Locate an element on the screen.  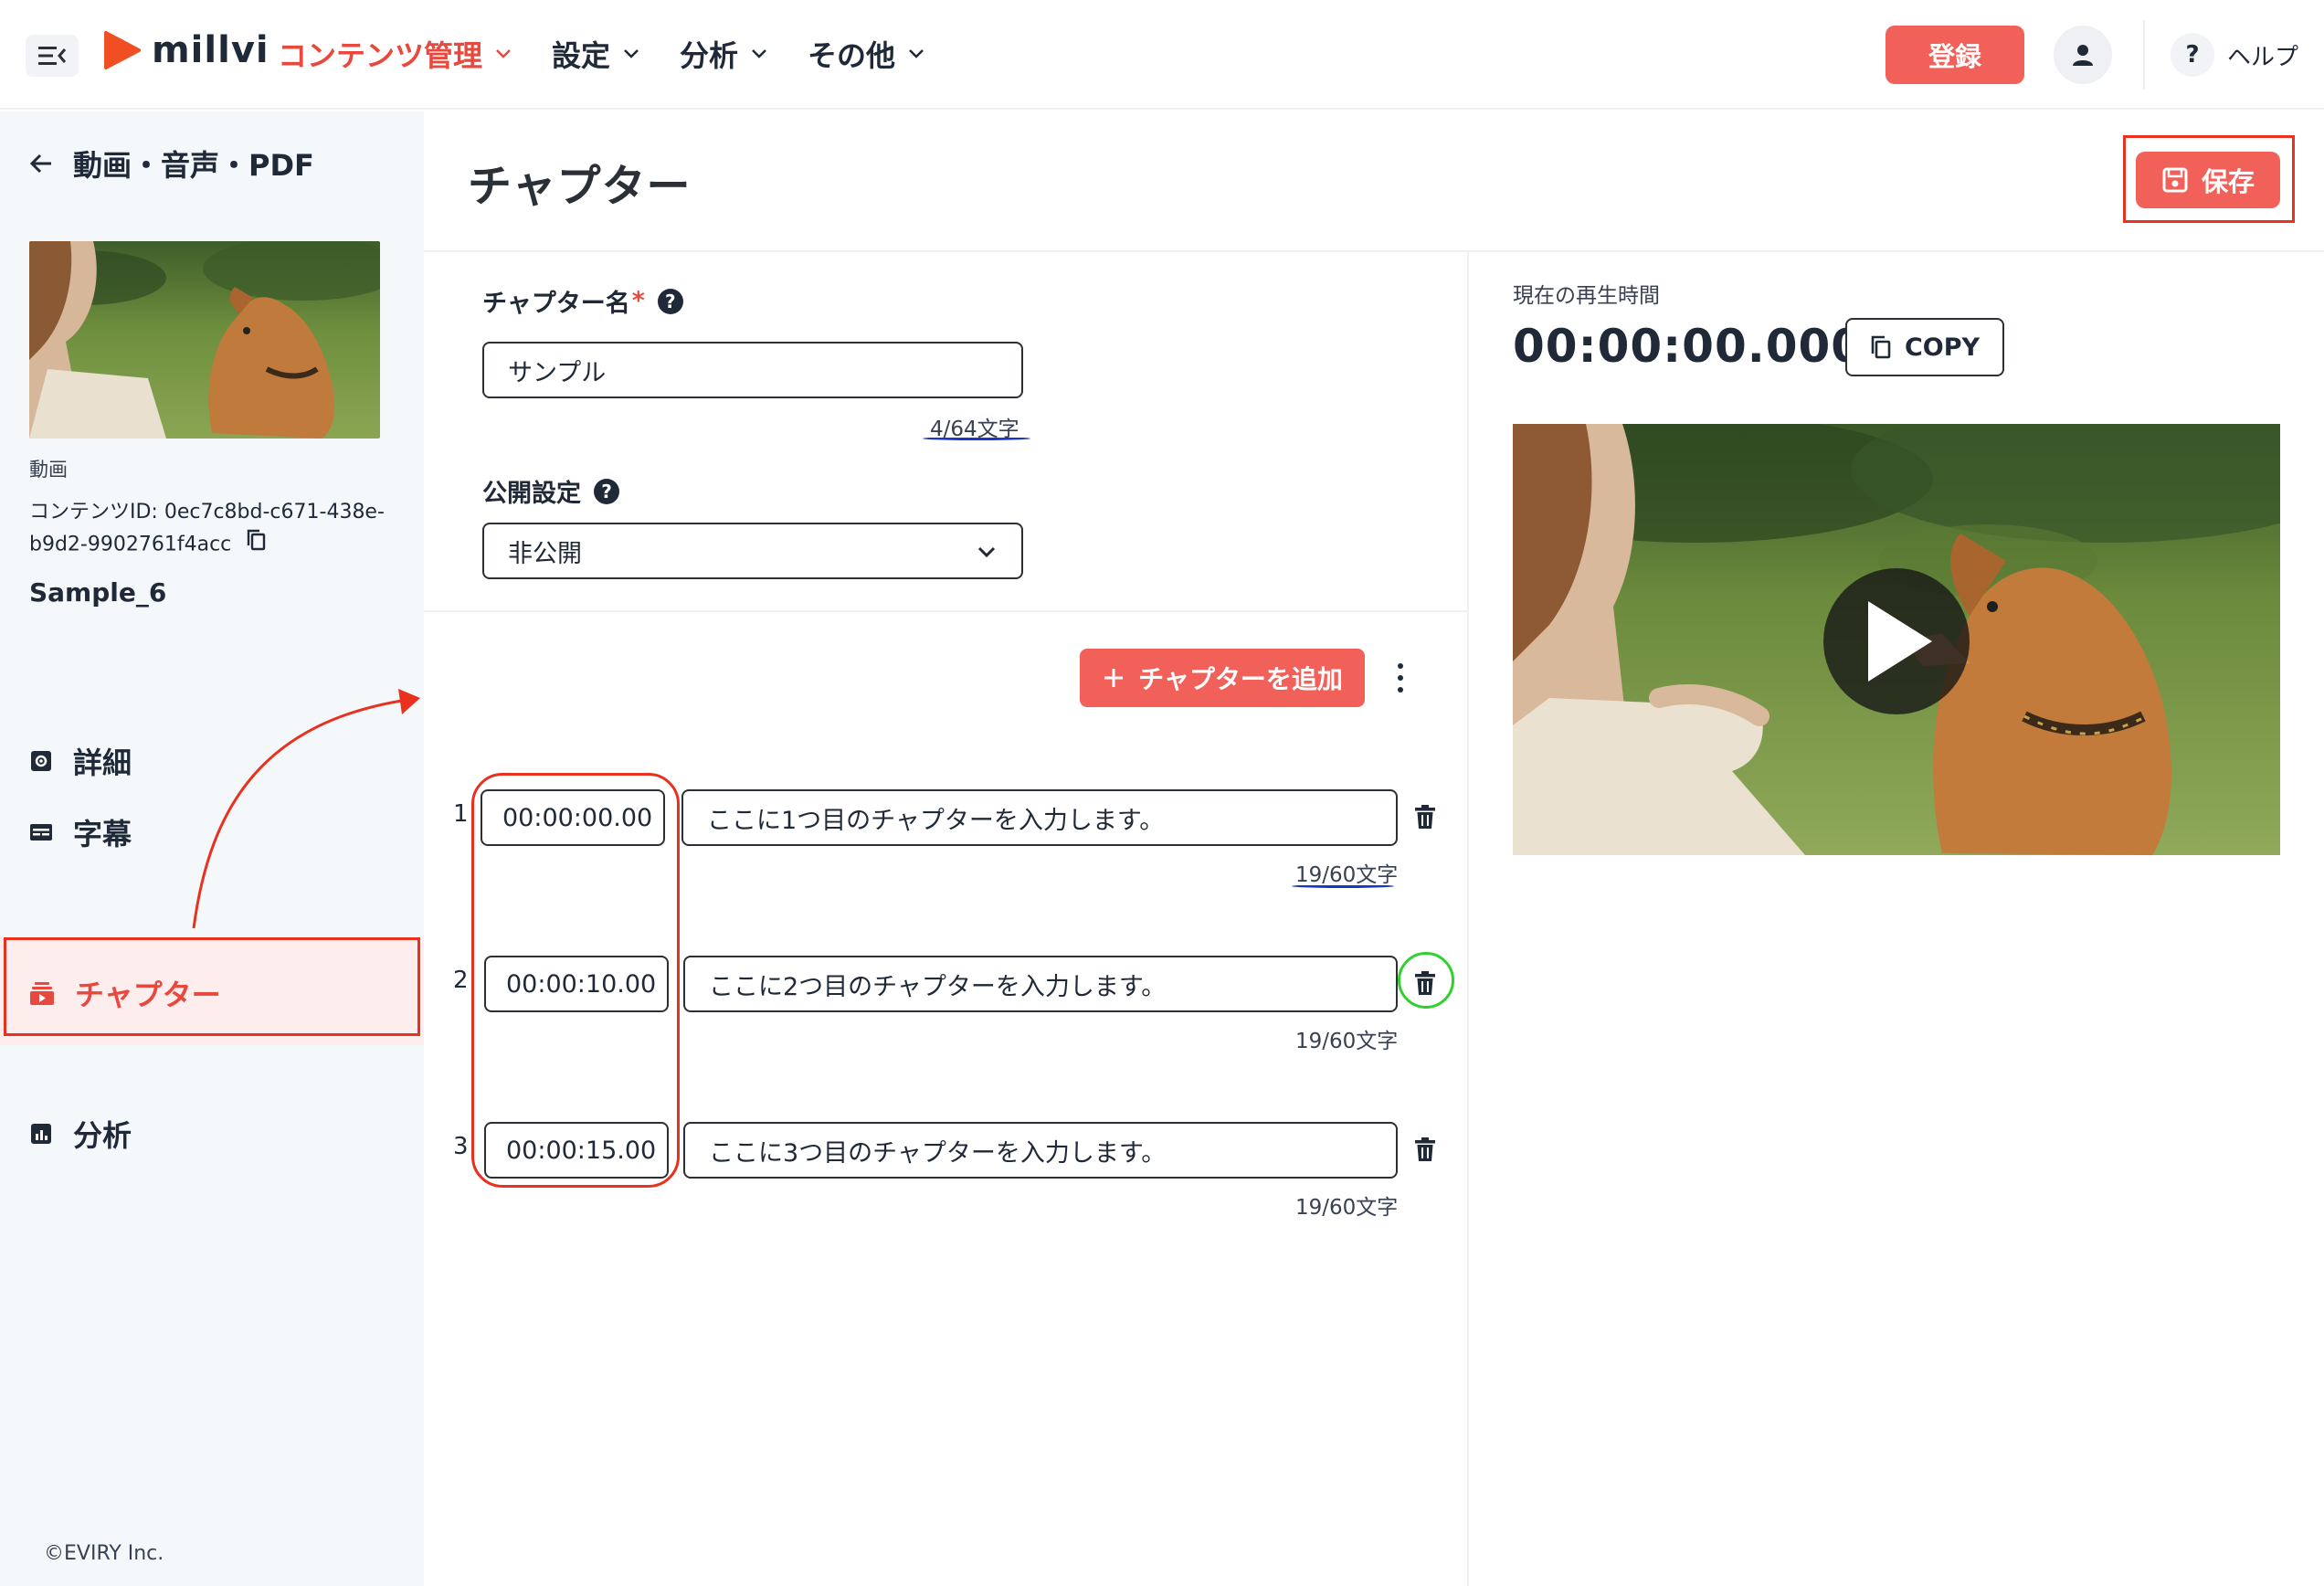
copyright: ©EVIRY Inc. is located at coordinates (104, 1553).